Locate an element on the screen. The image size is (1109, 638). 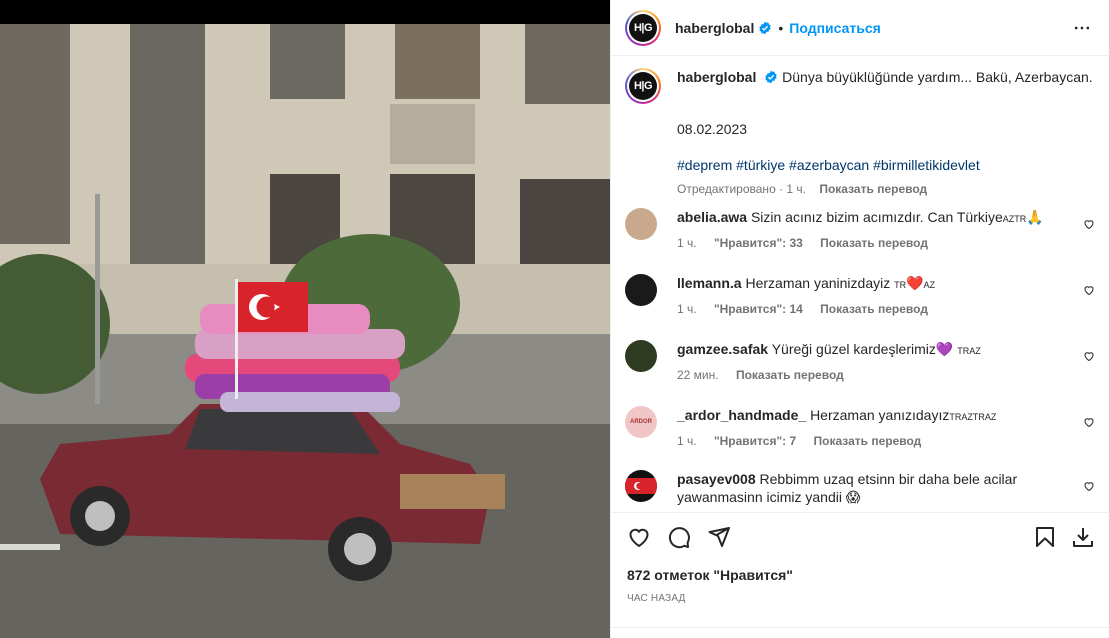
comment-emoji: 🙏 is located at coordinates (1035, 217).